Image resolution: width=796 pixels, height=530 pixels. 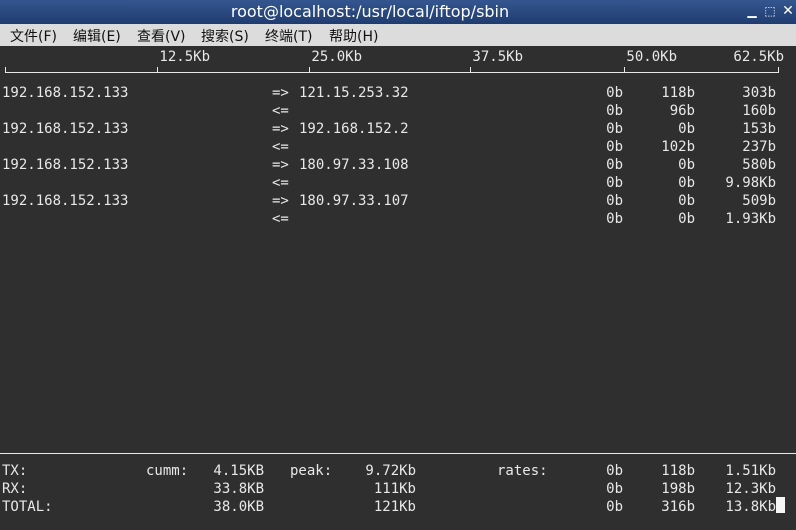 I want to click on flow-dst: 180.97.33.108, so click(x=354, y=165).